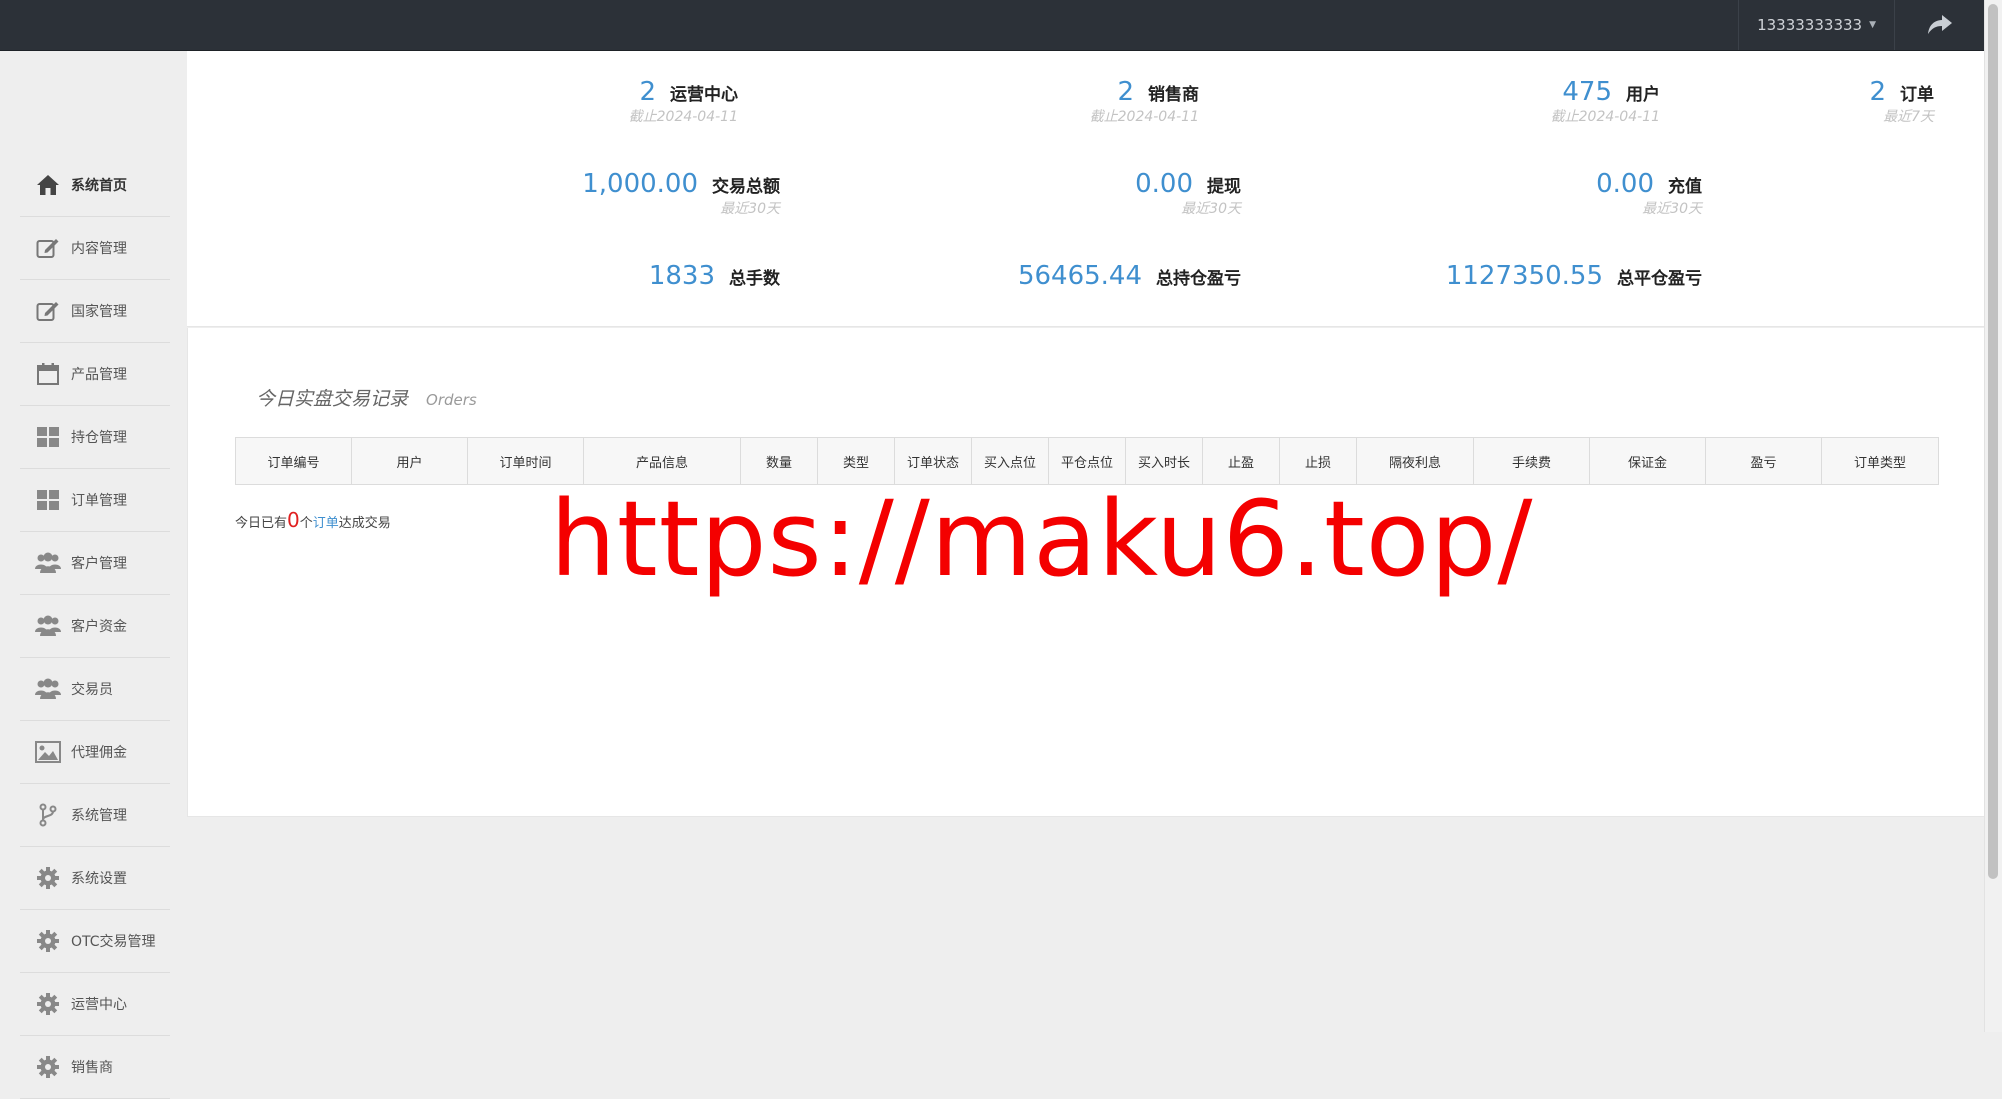  I want to click on stat-label: 总手数, so click(754, 279).